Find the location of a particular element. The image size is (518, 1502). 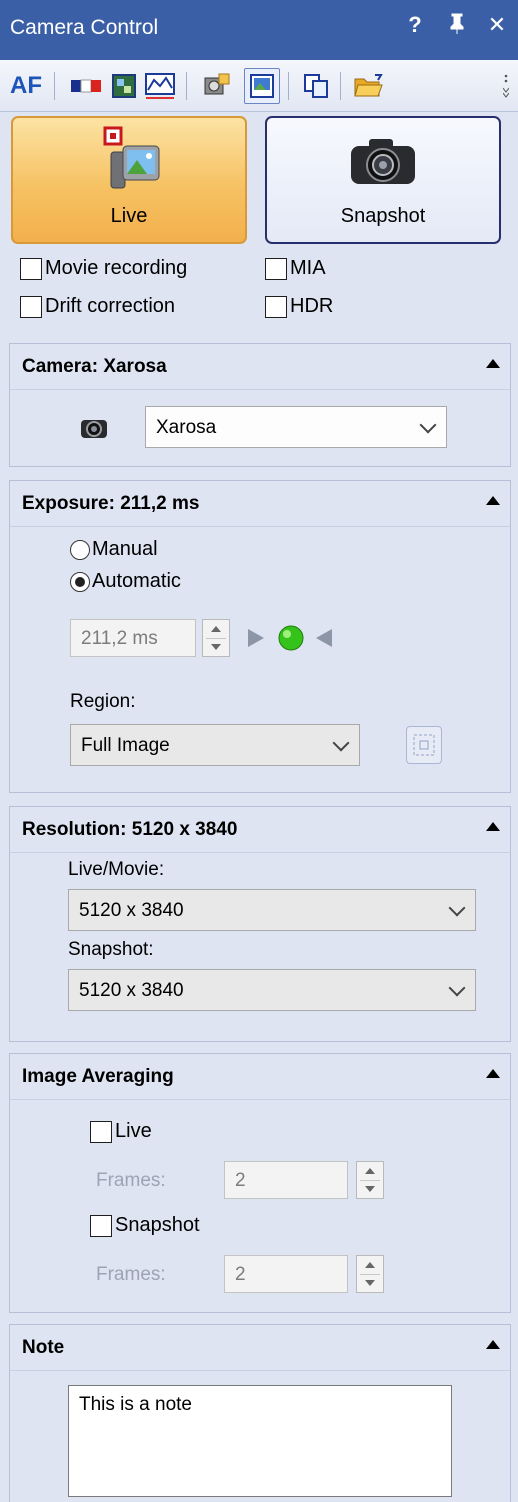

drift-correction-label: Drift correction is located at coordinates (110, 306).